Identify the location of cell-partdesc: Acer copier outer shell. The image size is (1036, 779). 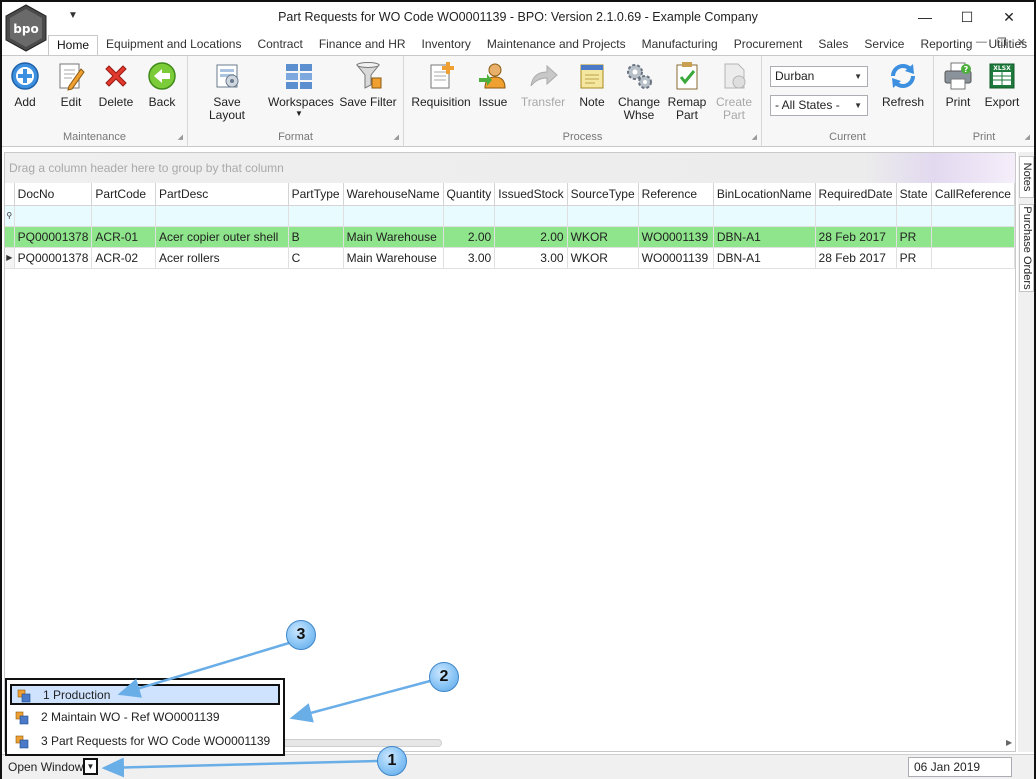
(222, 237).